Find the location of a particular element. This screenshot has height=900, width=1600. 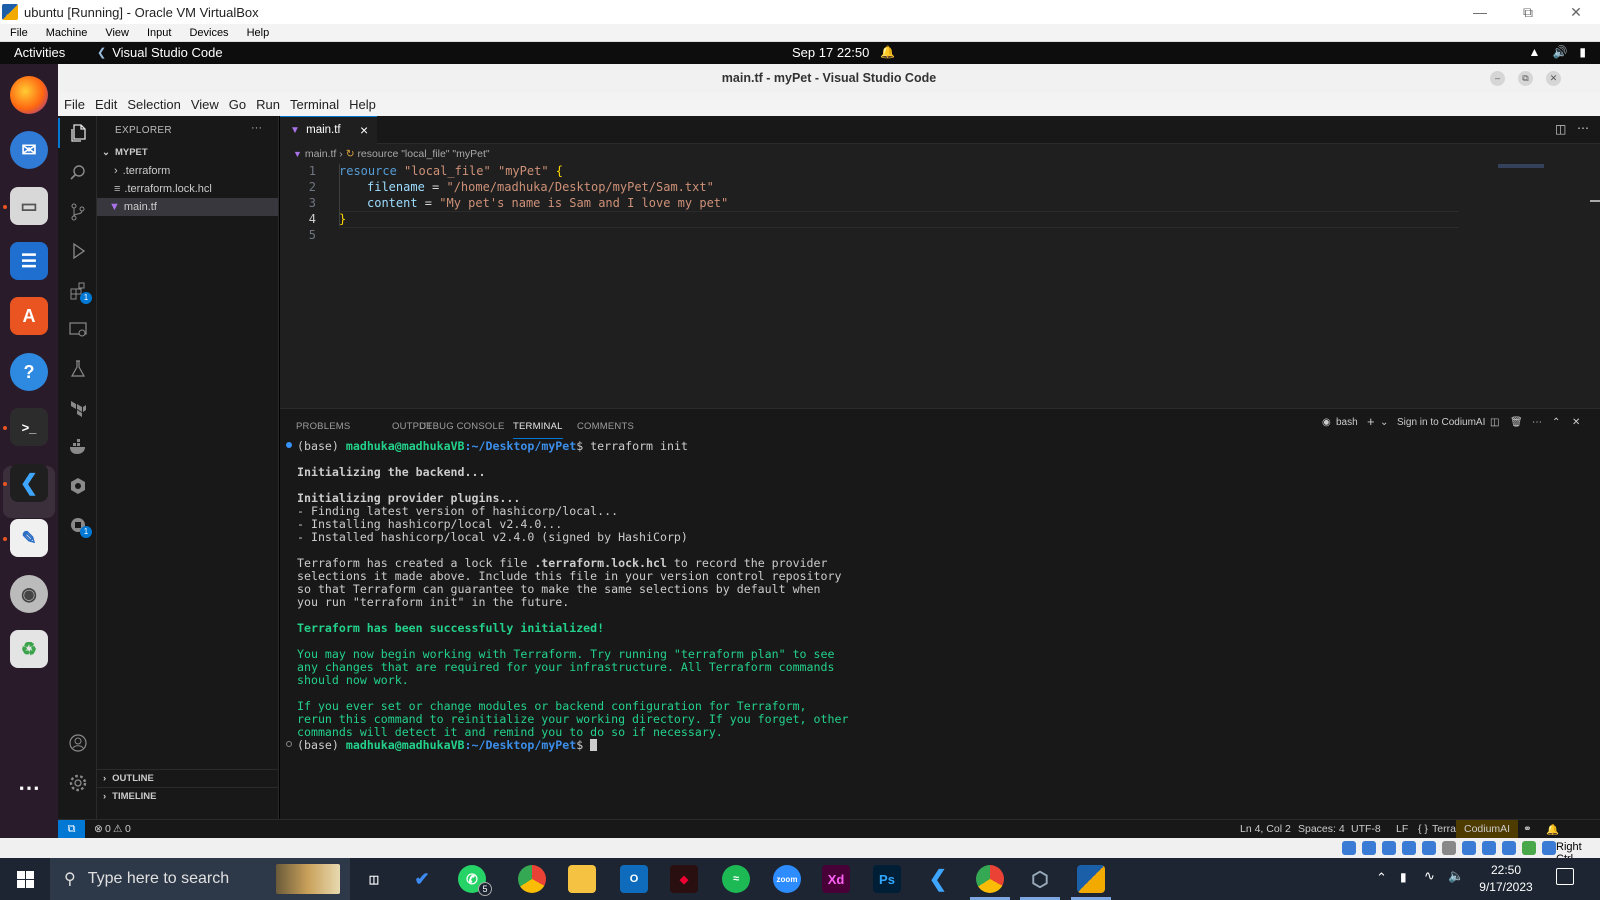

notifications-bell-icon: 🔔 is located at coordinates (1552, 829).